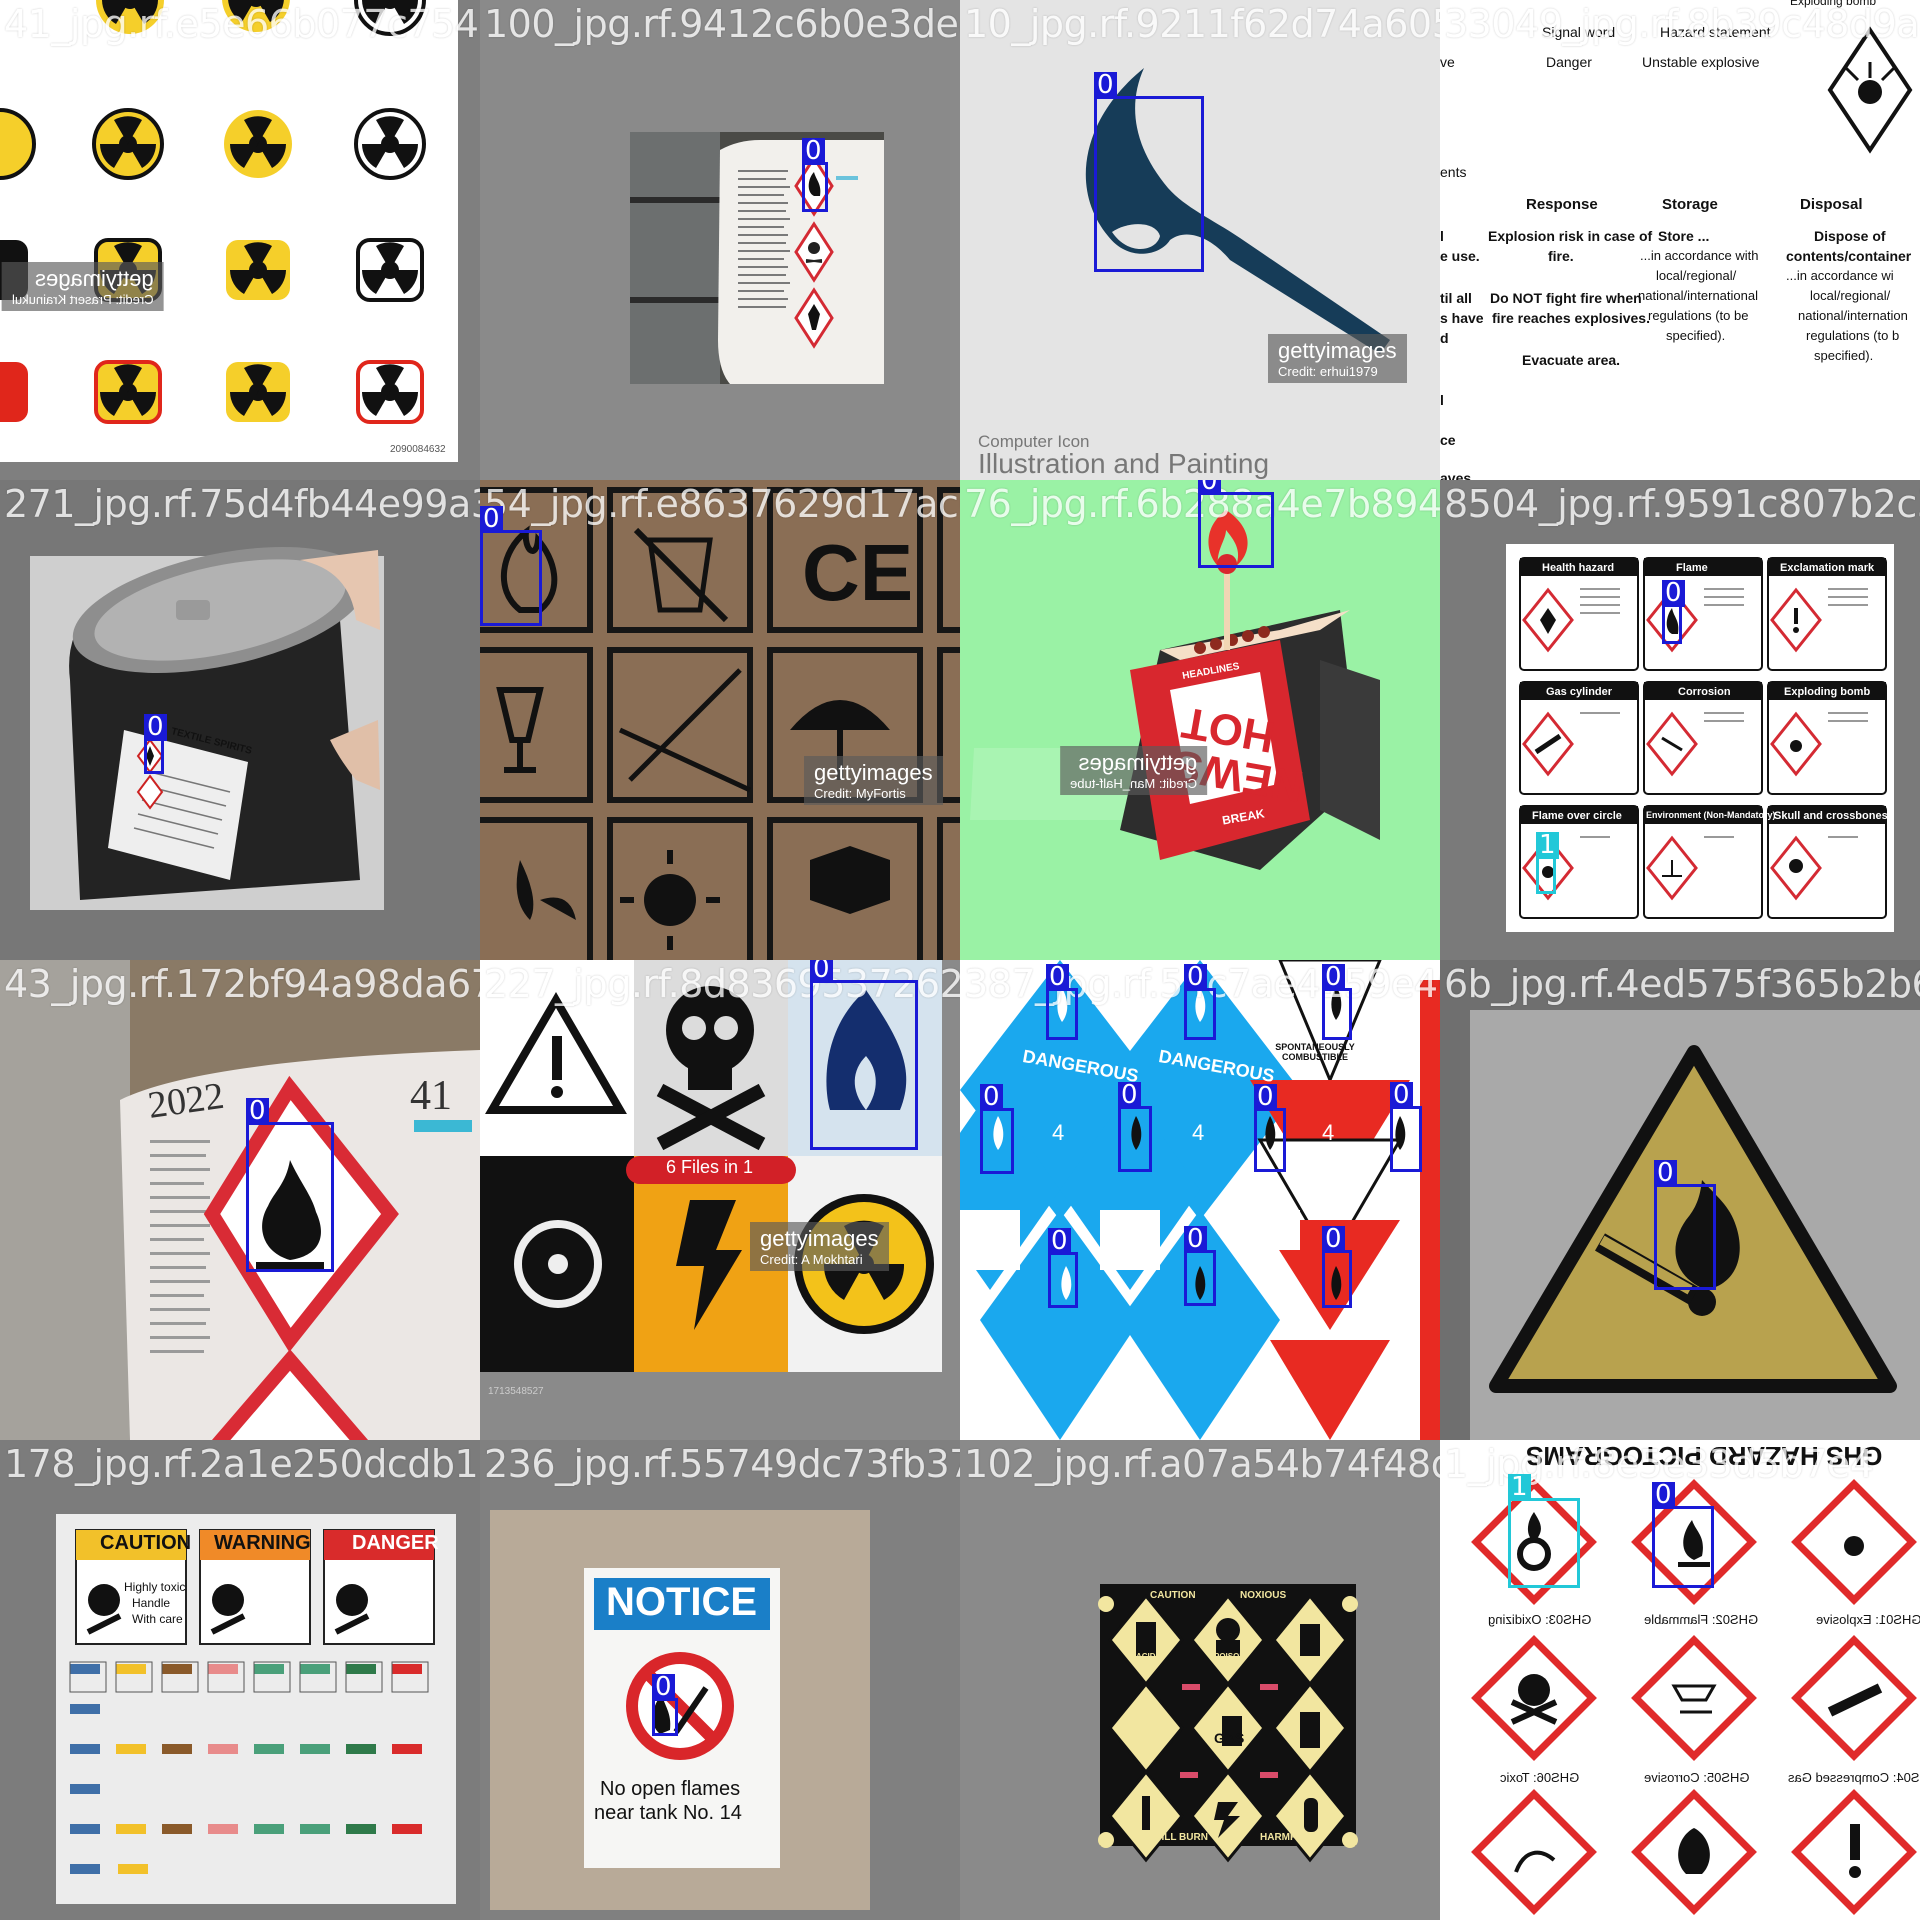 Image resolution: width=1920 pixels, height=1920 pixels. What do you see at coordinates (1180, 1837) in the screenshot?
I see `sign-caption: WILL BURN` at bounding box center [1180, 1837].